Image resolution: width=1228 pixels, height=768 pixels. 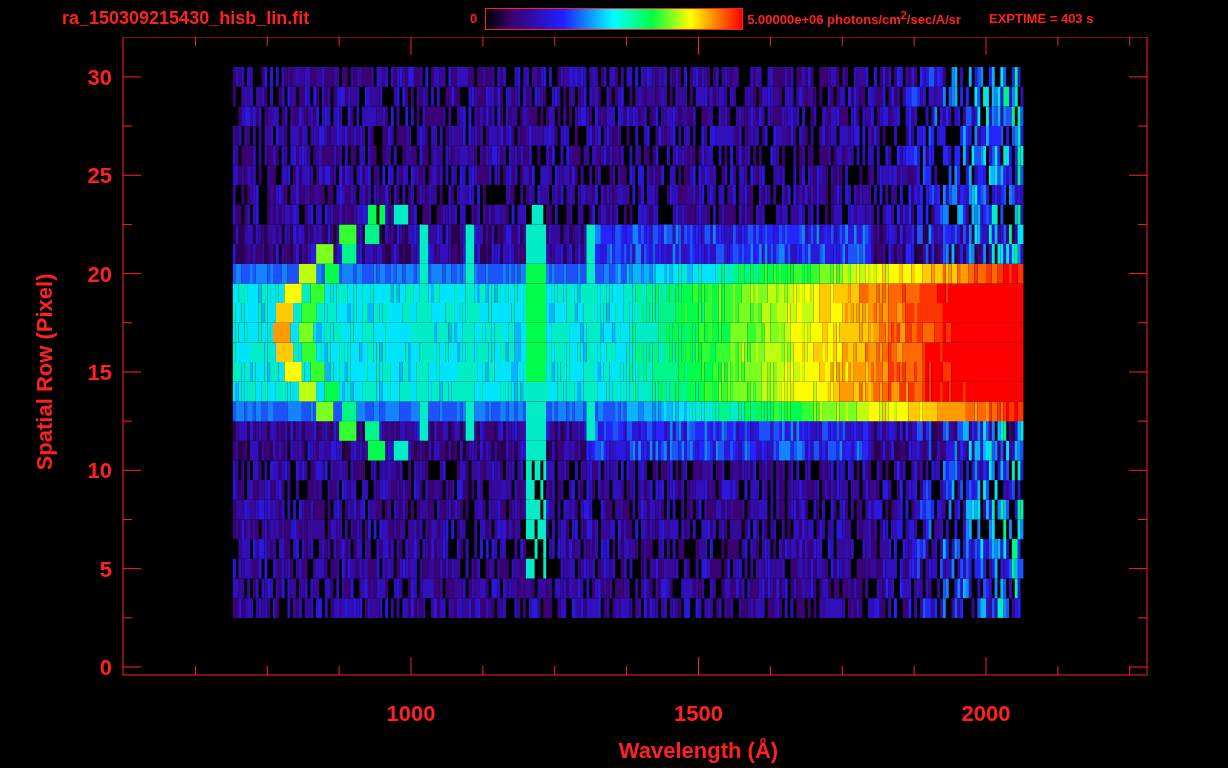 What do you see at coordinates (105, 667) in the screenshot?
I see `y-tick-label: 0` at bounding box center [105, 667].